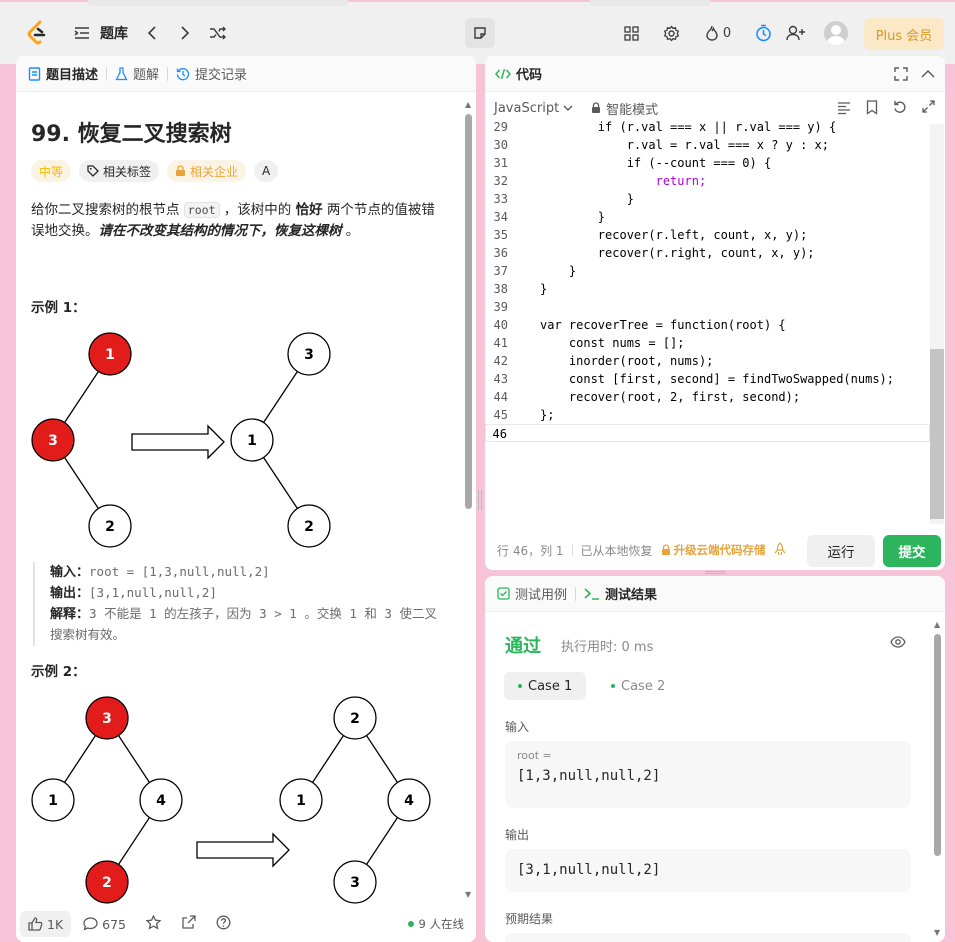  I want to click on problem-list-label: 题库, so click(114, 33).